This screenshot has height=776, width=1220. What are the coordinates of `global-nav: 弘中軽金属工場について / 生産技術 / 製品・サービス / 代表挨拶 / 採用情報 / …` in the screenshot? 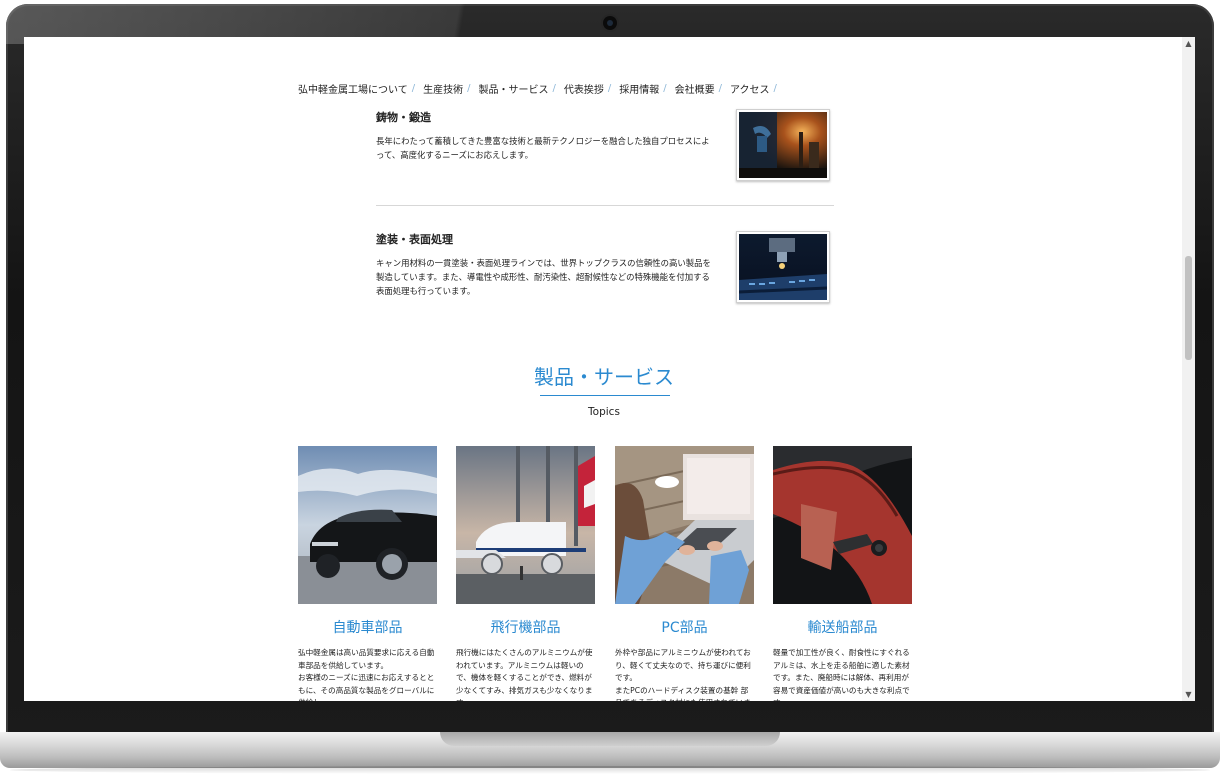 It's located at (541, 88).